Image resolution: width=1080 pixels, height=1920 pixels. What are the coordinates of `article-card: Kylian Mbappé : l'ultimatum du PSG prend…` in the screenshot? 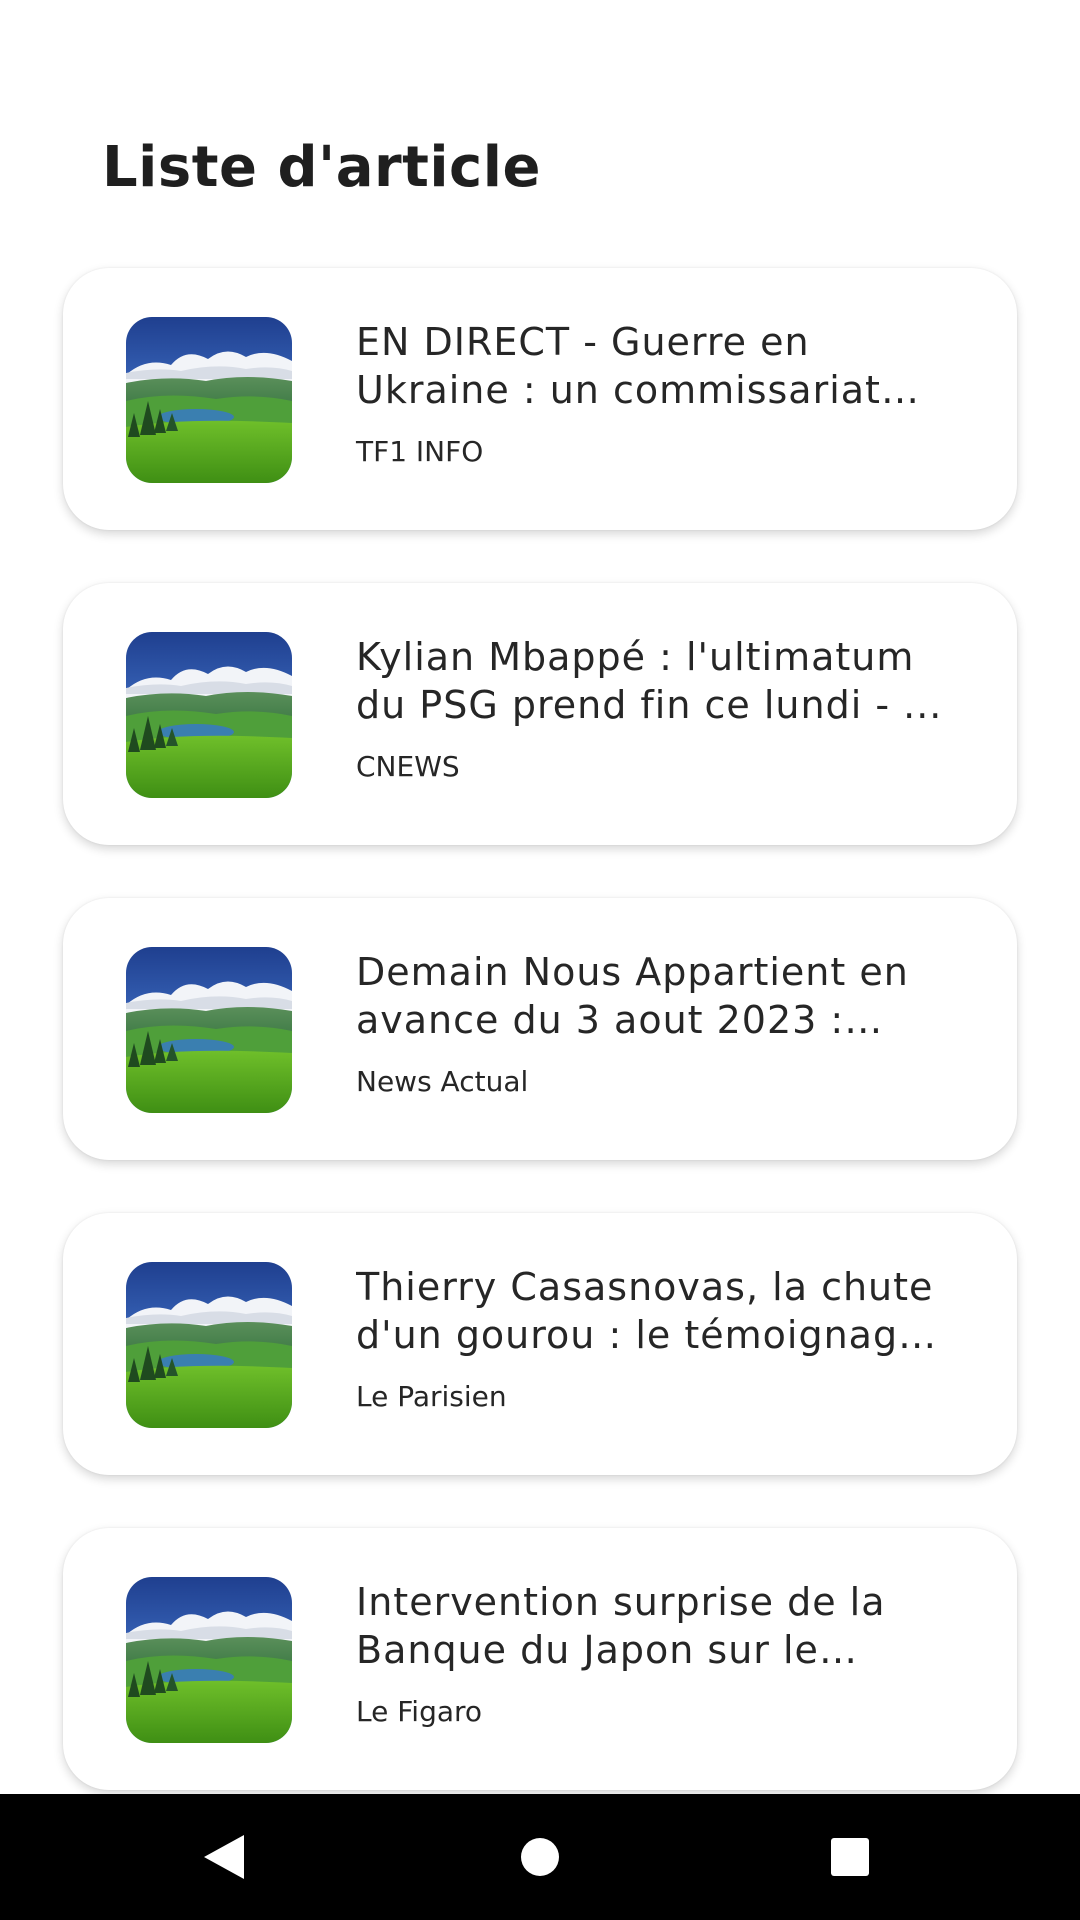 It's located at (540, 714).